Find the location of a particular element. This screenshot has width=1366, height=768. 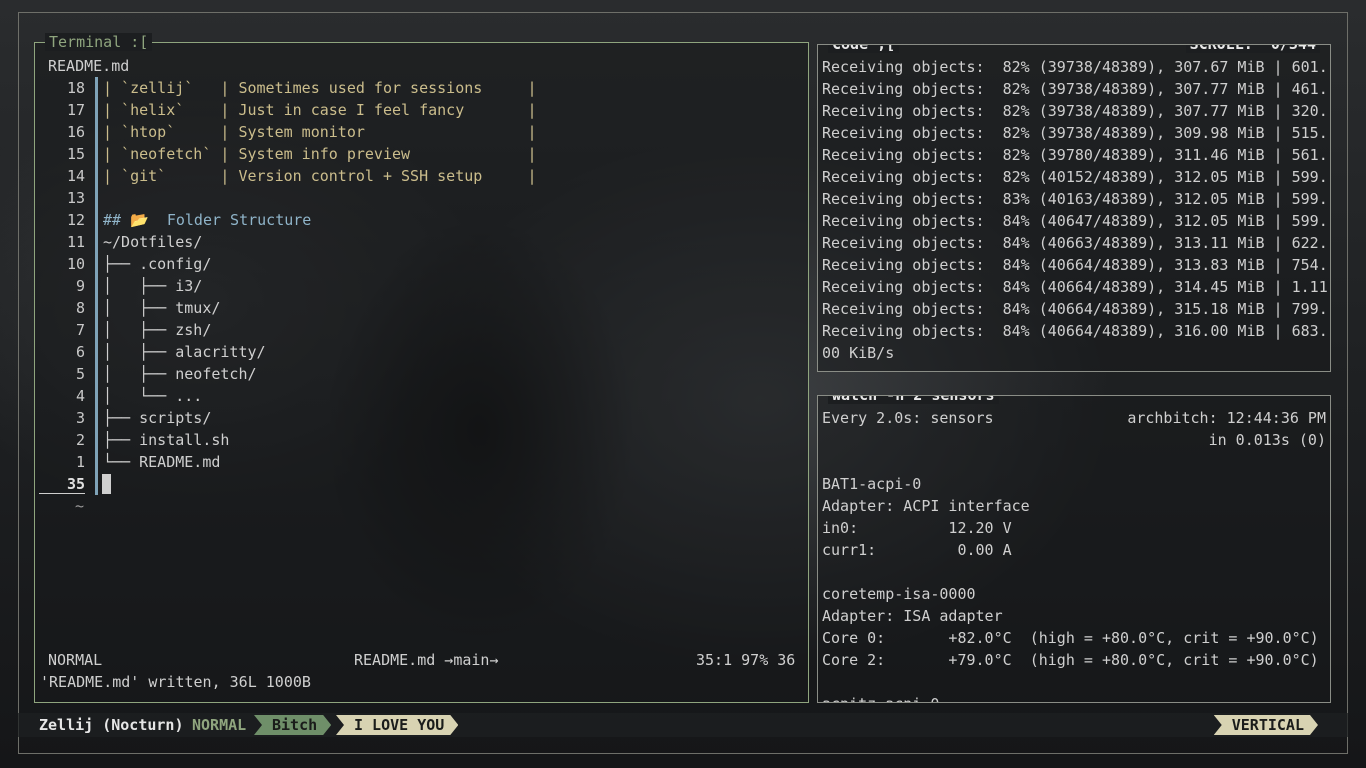

sensor-line: Adapter: ACPI interface is located at coordinates (926, 506).